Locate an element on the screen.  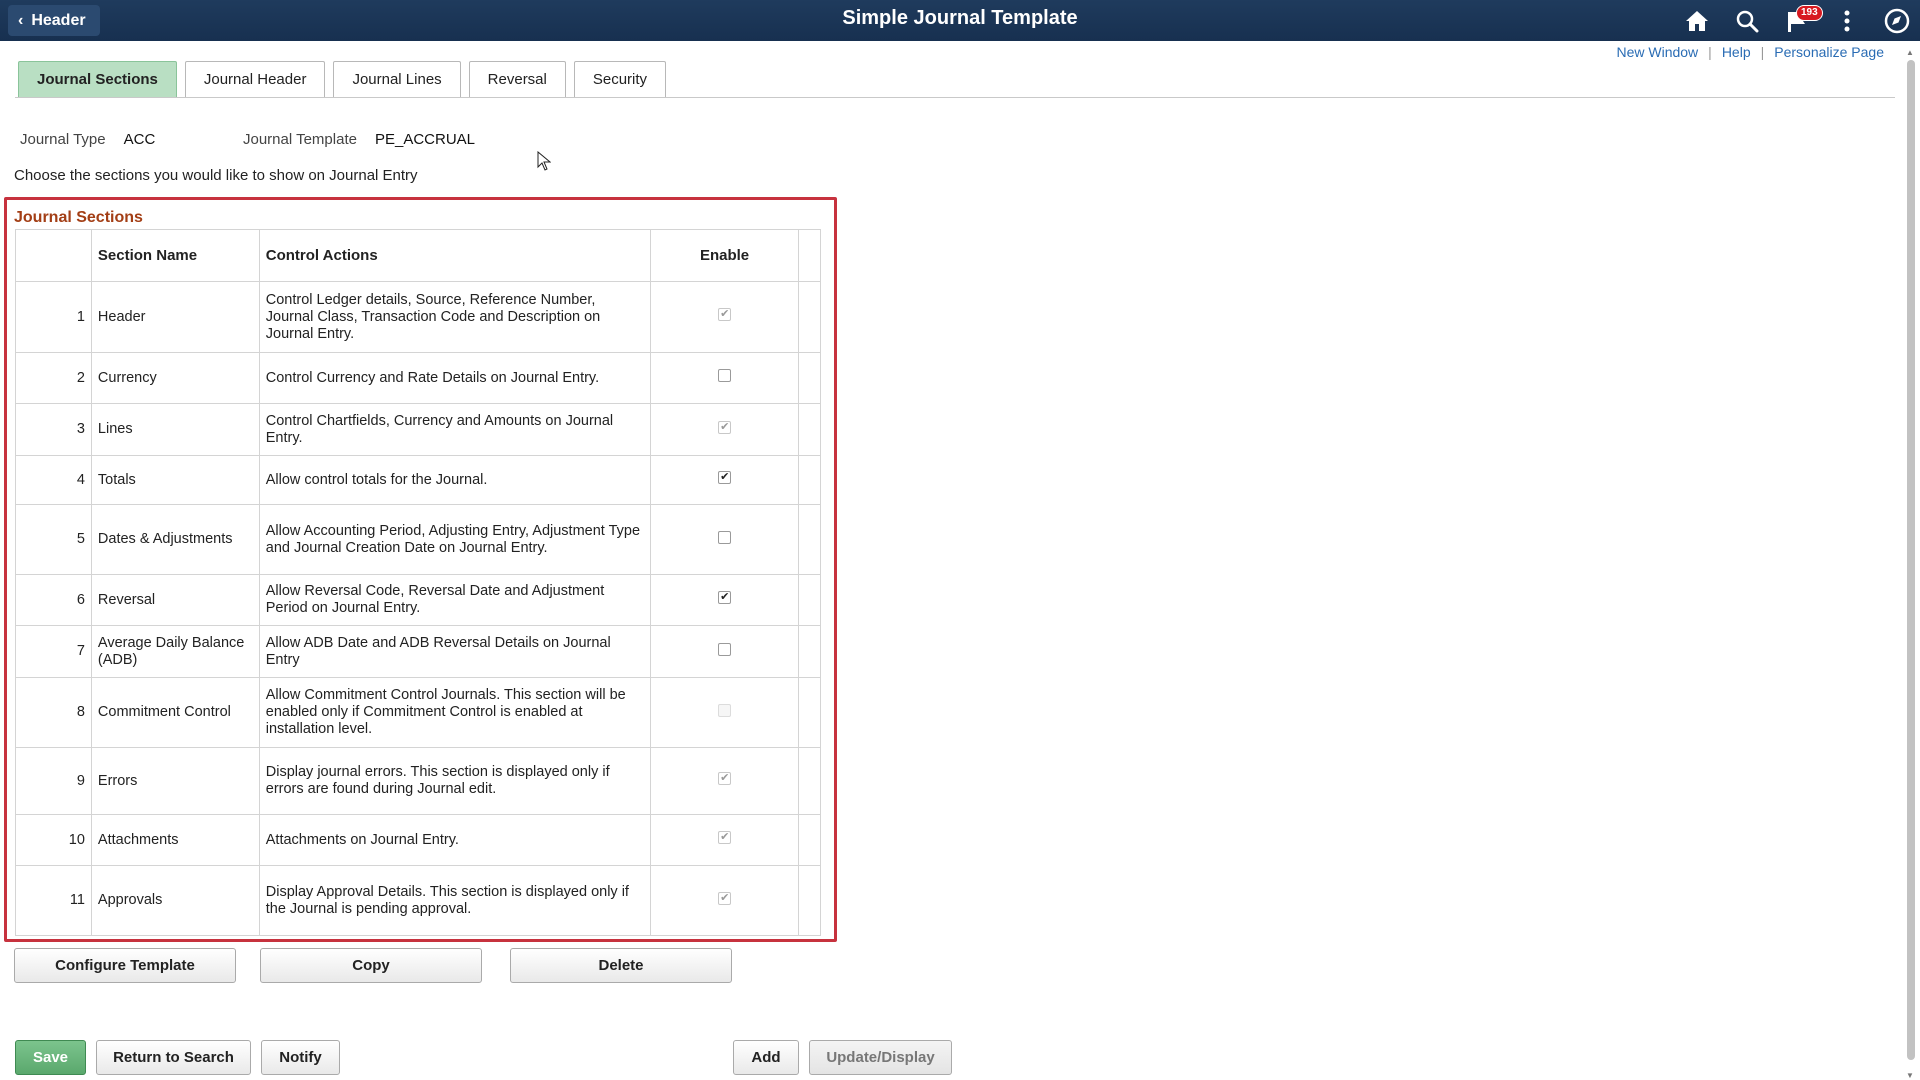
update-display-button: Update/Display is located at coordinates (880, 1057).